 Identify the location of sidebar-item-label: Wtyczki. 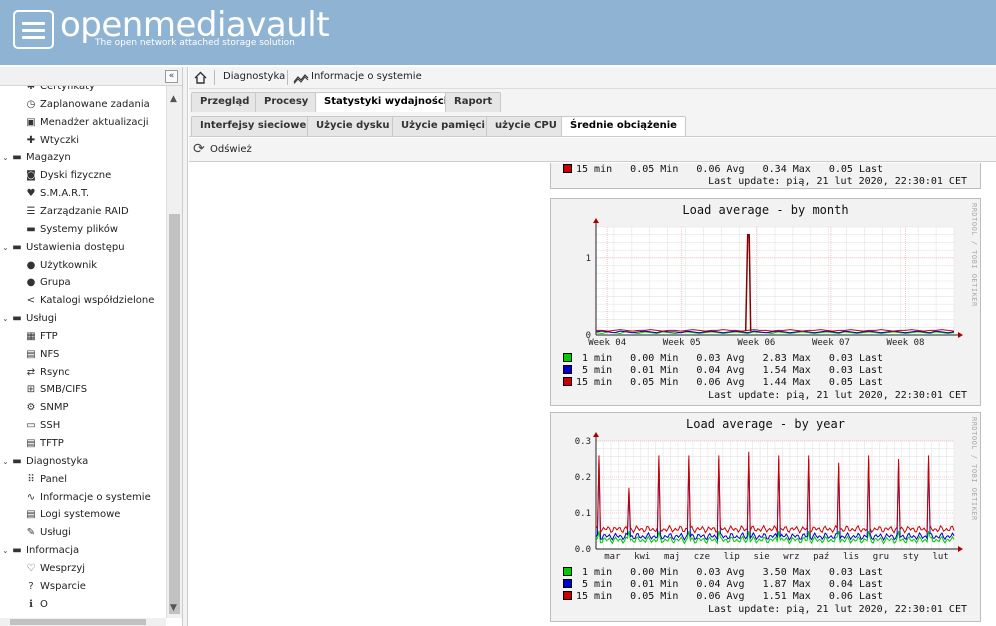
(60, 140).